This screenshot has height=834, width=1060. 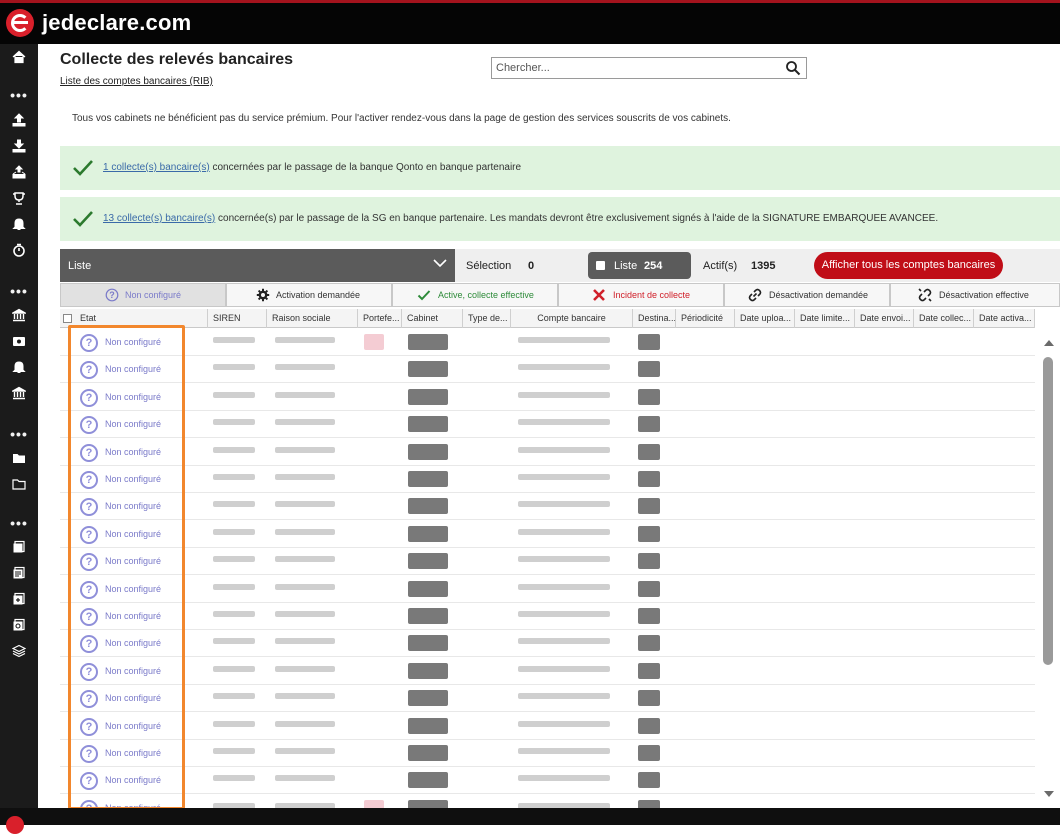 I want to click on document-sync-icon, so click(x=19, y=627).